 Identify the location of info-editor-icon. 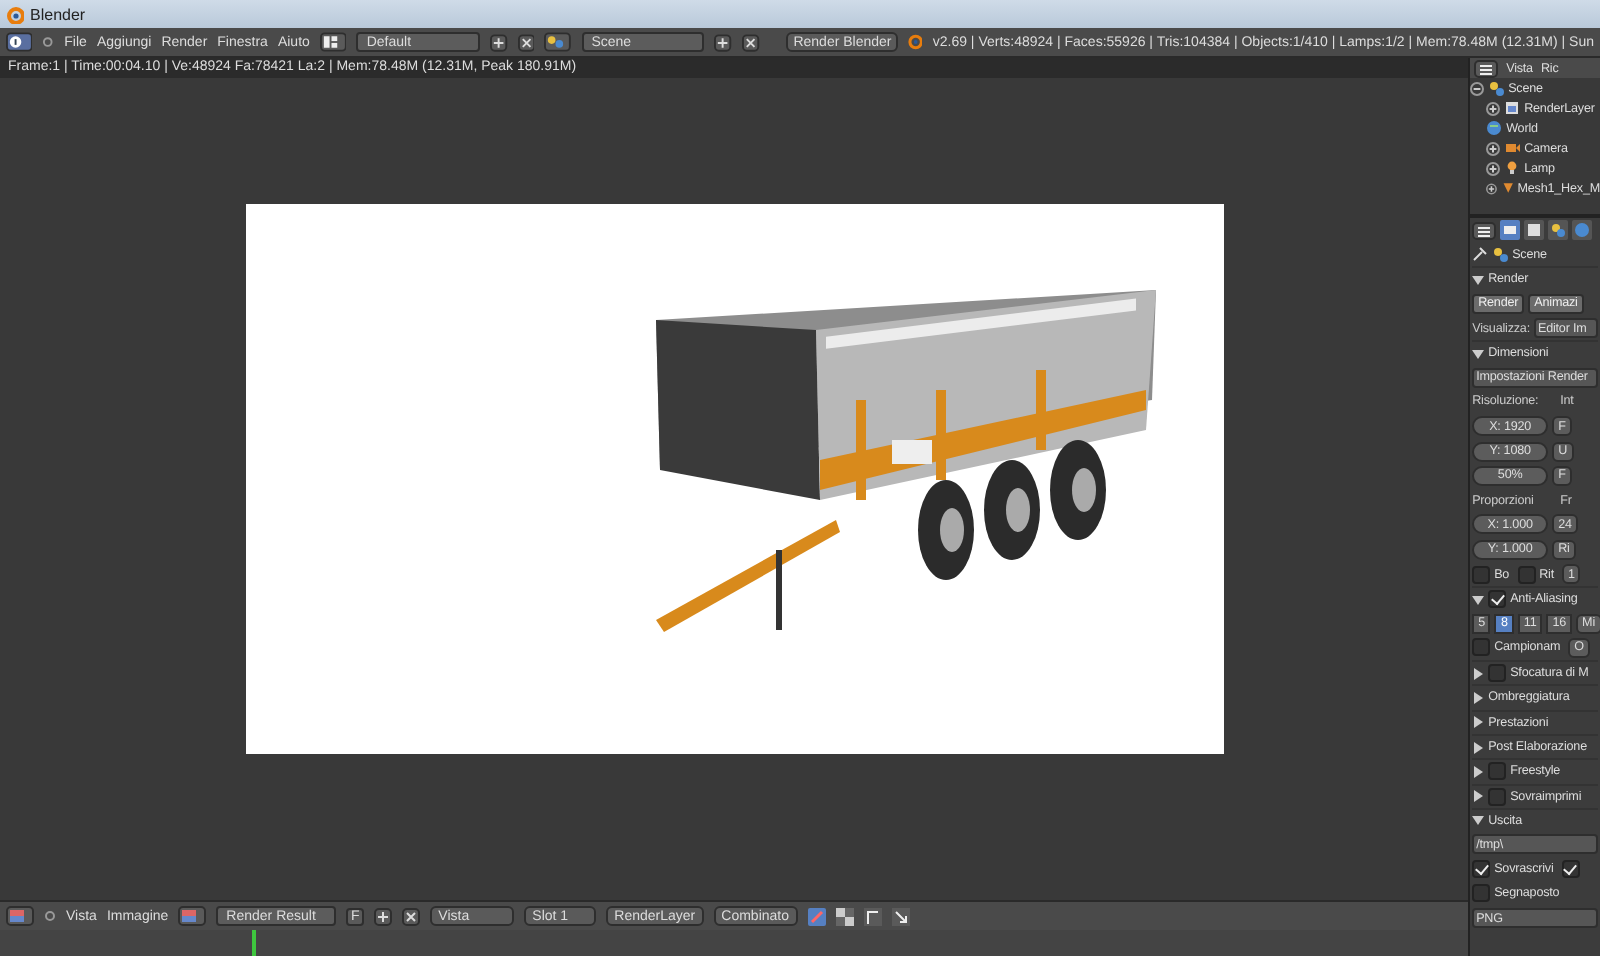
(19, 42).